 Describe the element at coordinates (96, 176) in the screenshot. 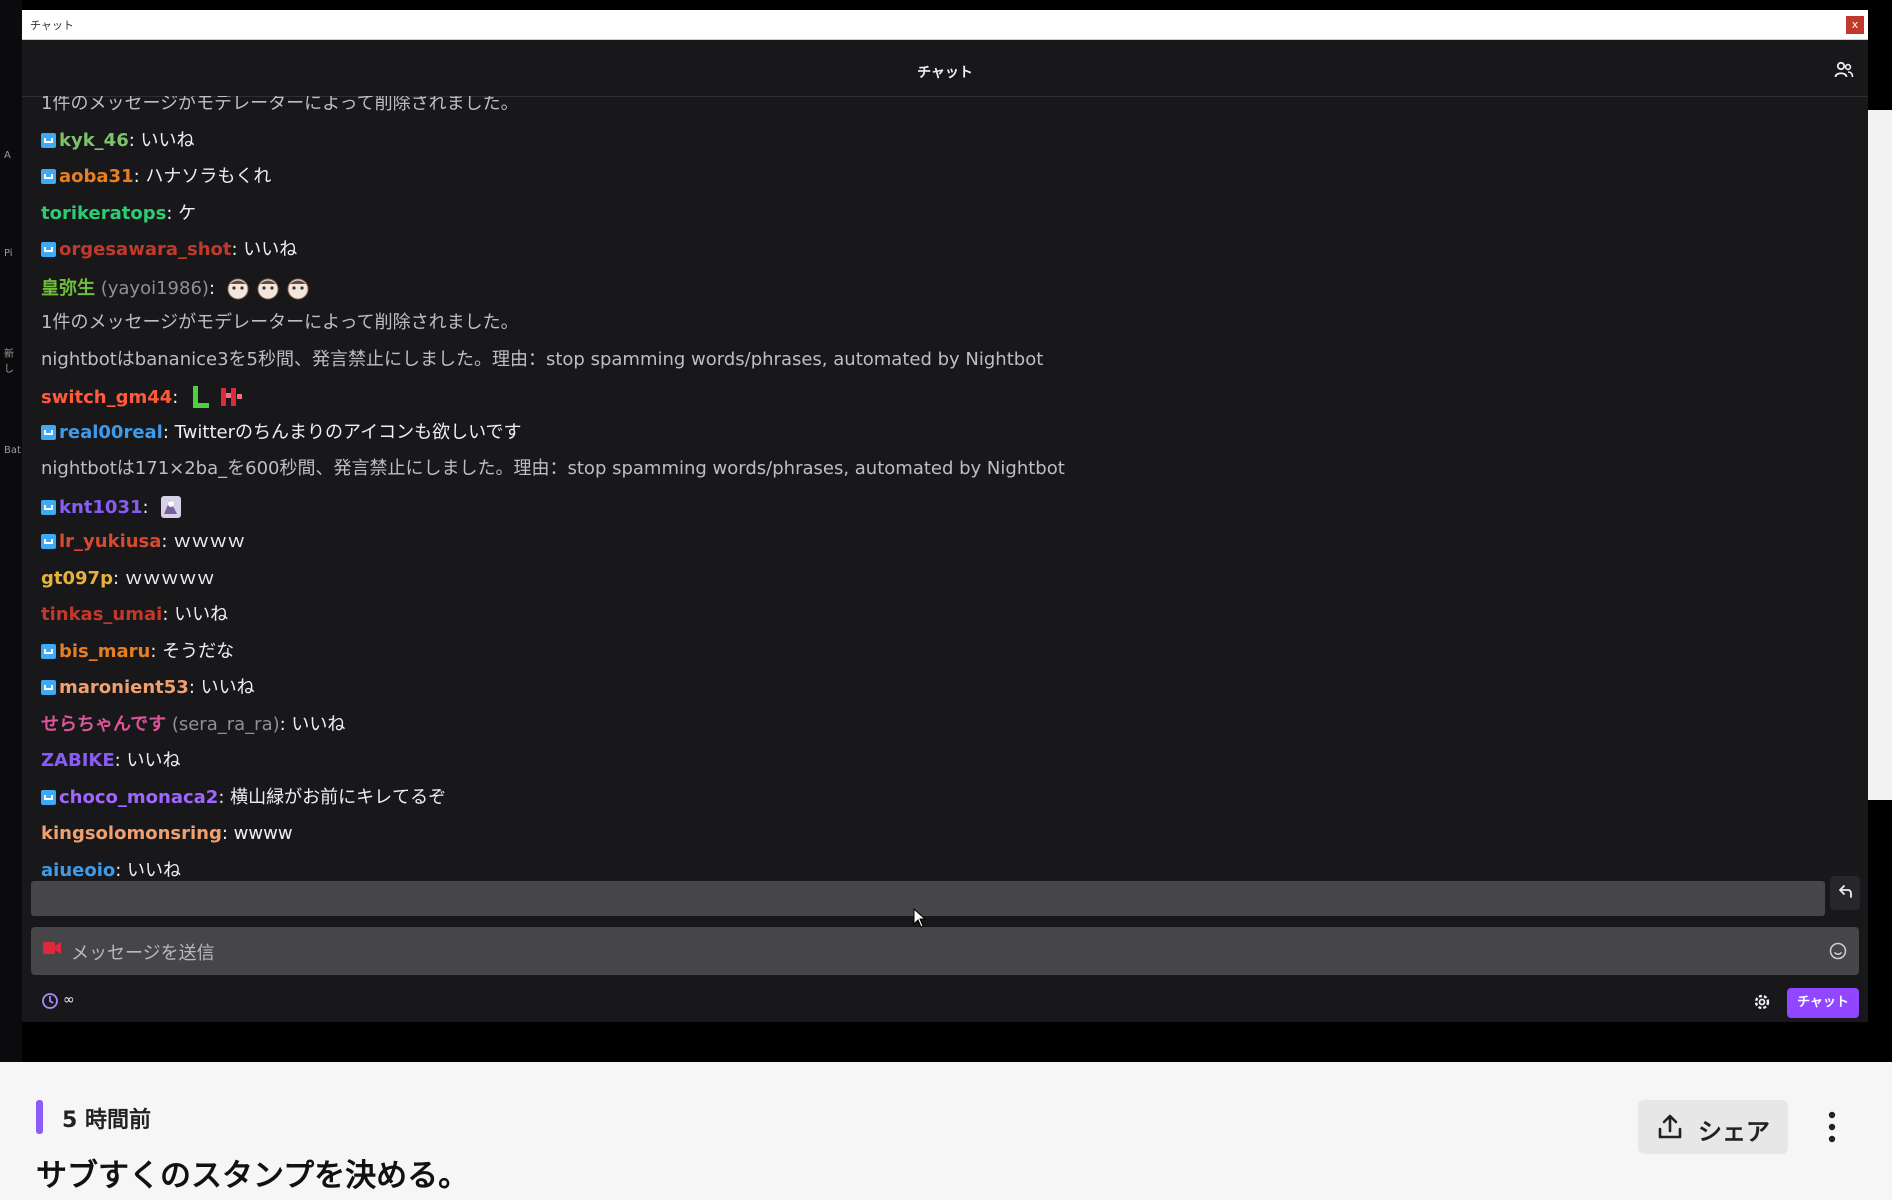

I see `chat-username: aoba31` at that location.